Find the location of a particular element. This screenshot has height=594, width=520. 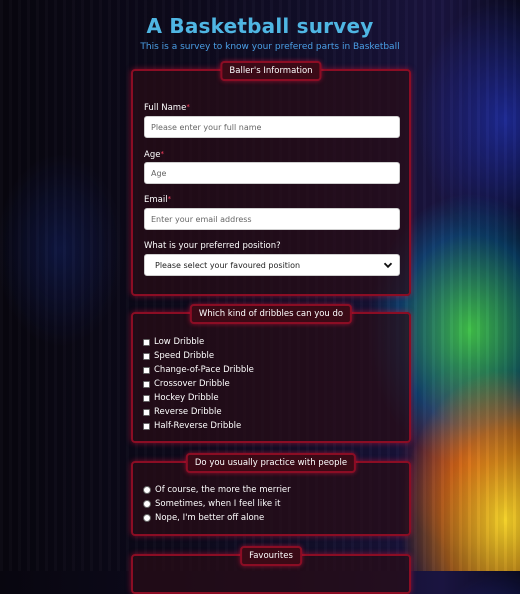

dribble-option: Change-of-Pace Dribble is located at coordinates (198, 370).